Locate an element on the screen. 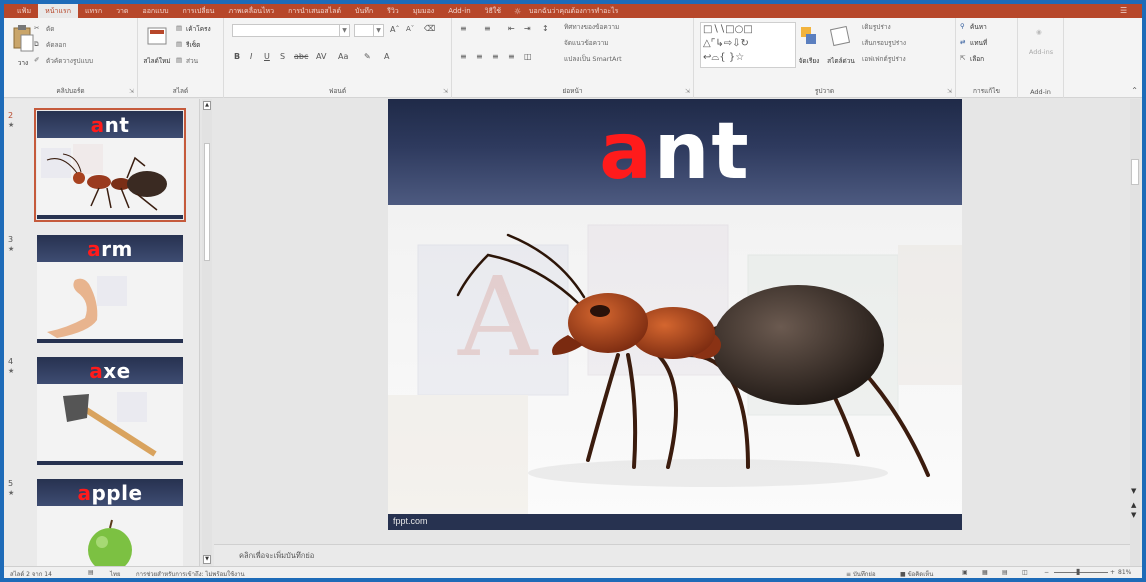  underline-icon: U is located at coordinates (267, 56).